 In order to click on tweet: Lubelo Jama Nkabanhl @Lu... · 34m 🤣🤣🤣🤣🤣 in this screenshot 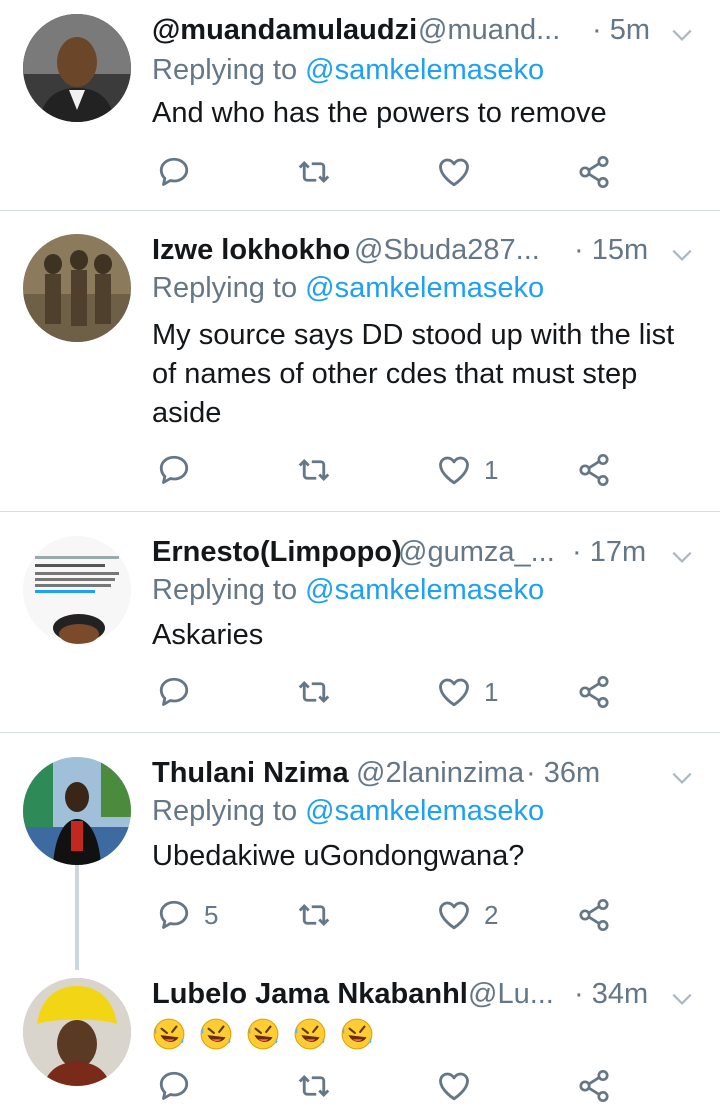, I will do `click(360, 1029)`.